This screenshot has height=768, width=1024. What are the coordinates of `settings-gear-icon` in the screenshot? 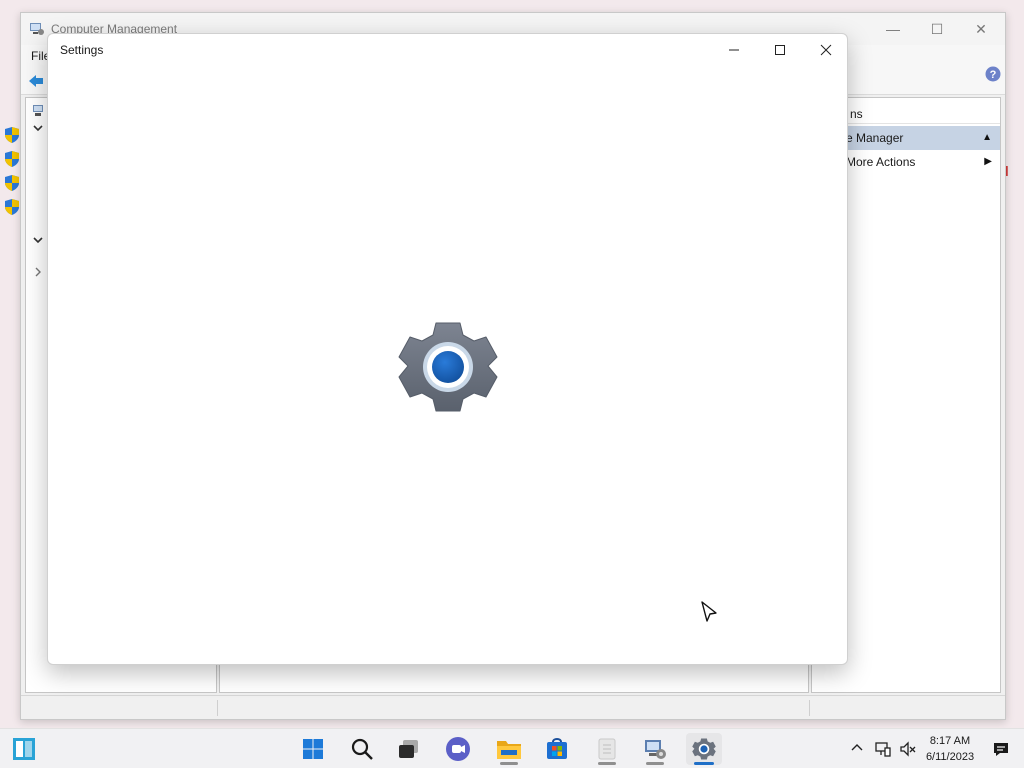 It's located at (448, 367).